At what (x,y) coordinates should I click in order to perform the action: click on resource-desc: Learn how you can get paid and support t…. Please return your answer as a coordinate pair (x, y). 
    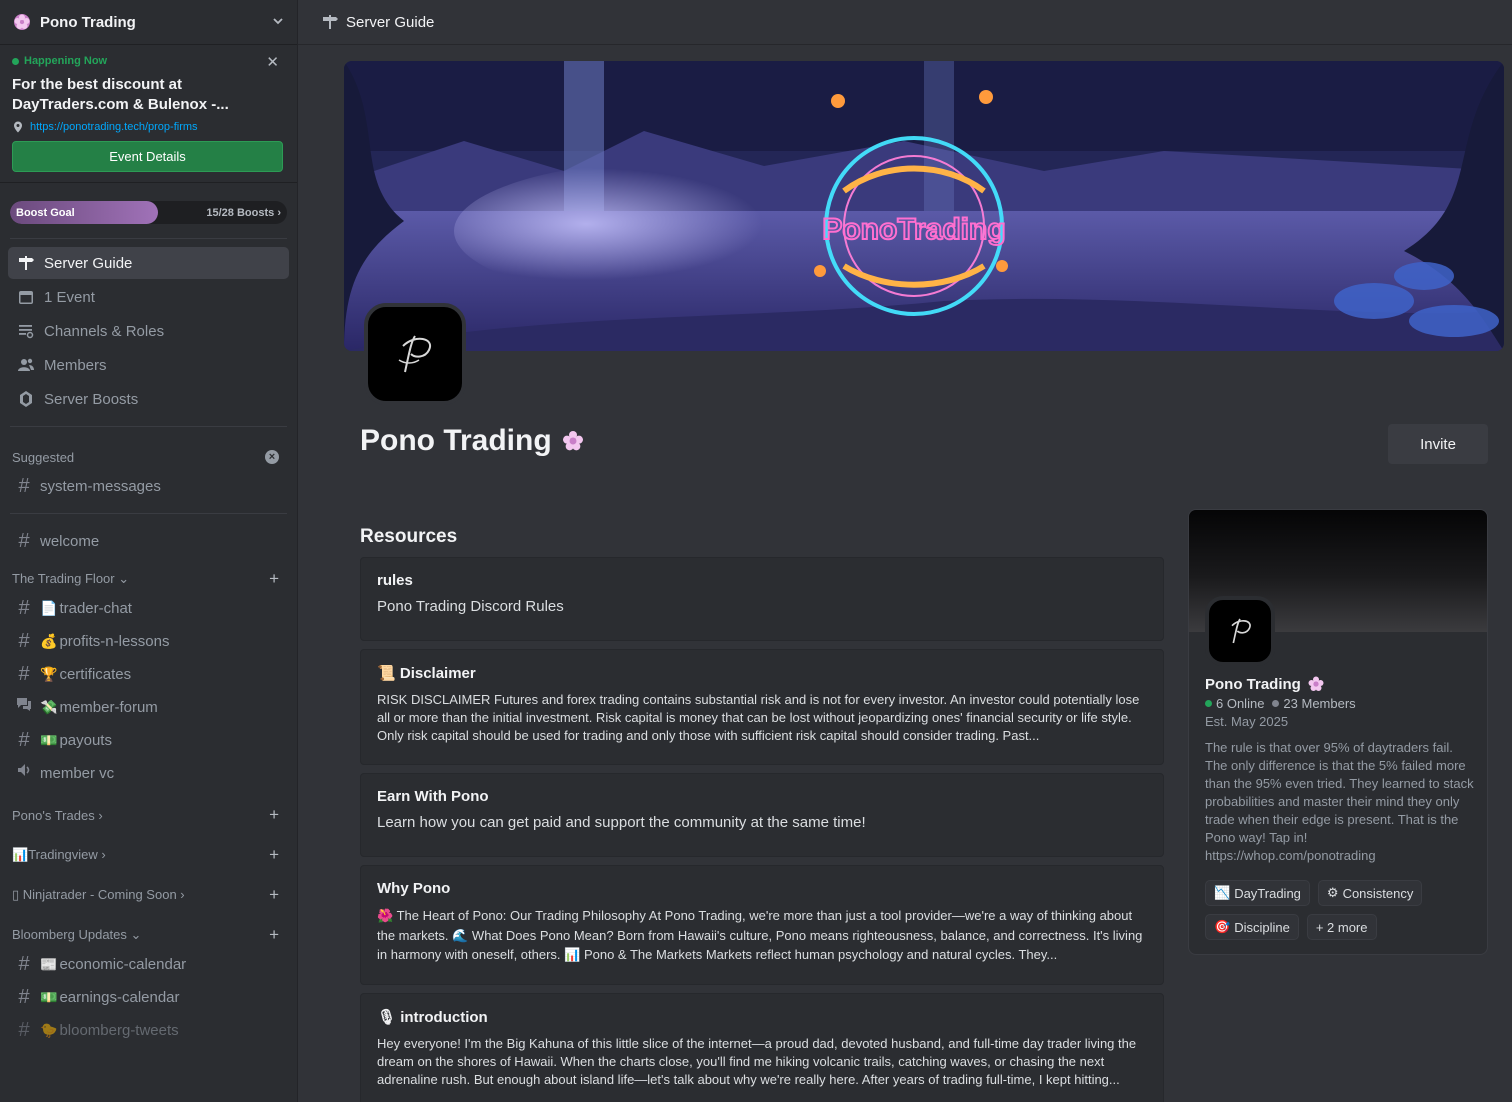
    Looking at the image, I should click on (621, 822).